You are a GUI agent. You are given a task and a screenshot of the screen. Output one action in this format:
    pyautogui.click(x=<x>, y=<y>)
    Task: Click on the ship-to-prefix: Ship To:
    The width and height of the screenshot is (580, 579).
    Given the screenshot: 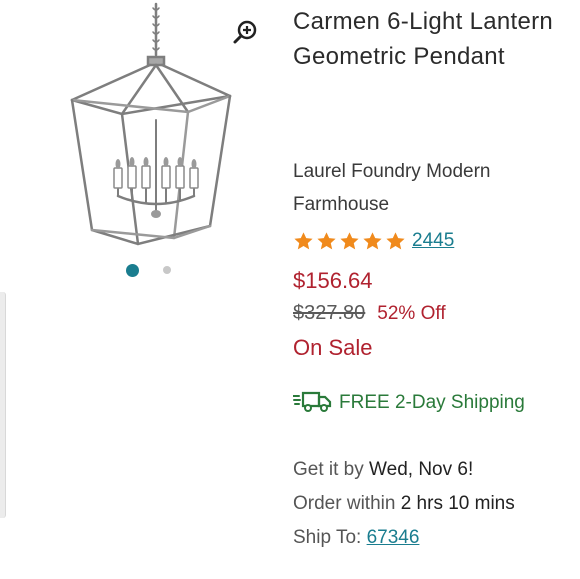 What is the action you would take?
    pyautogui.click(x=330, y=537)
    